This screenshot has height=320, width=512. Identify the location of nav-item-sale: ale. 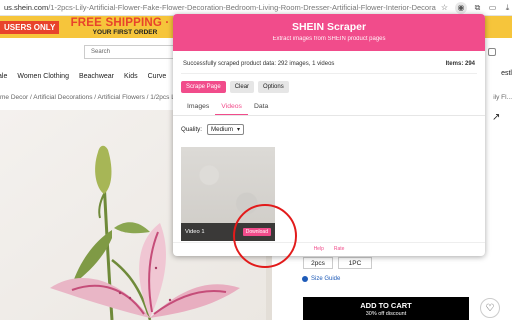
(3, 76).